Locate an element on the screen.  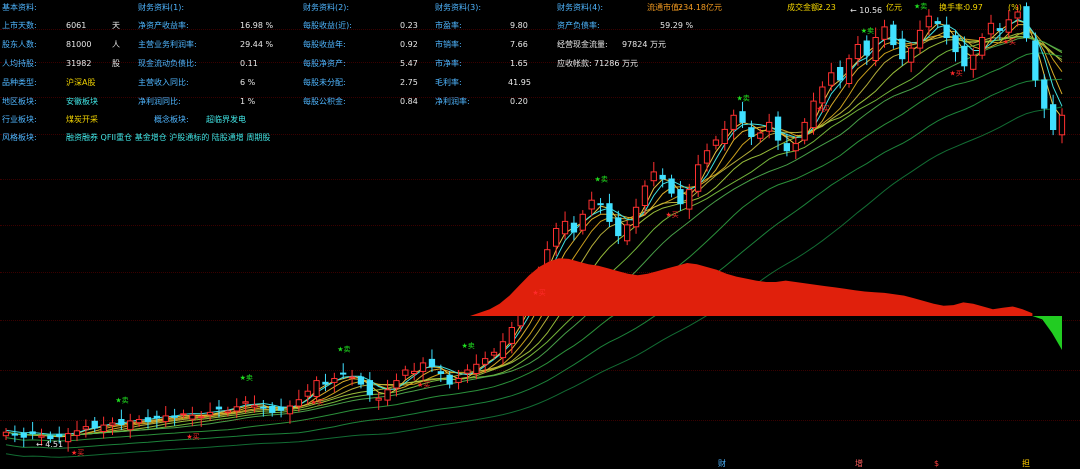
concept-label: 概念板块: is located at coordinates (171, 119).